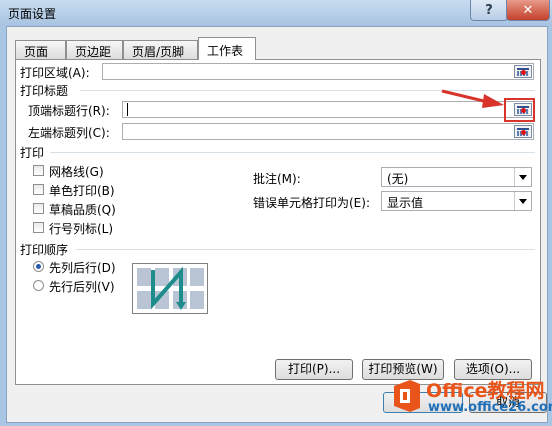 The image size is (552, 426). What do you see at coordinates (55, 73) in the screenshot?
I see `print-area-label: 打印区域(A):` at bounding box center [55, 73].